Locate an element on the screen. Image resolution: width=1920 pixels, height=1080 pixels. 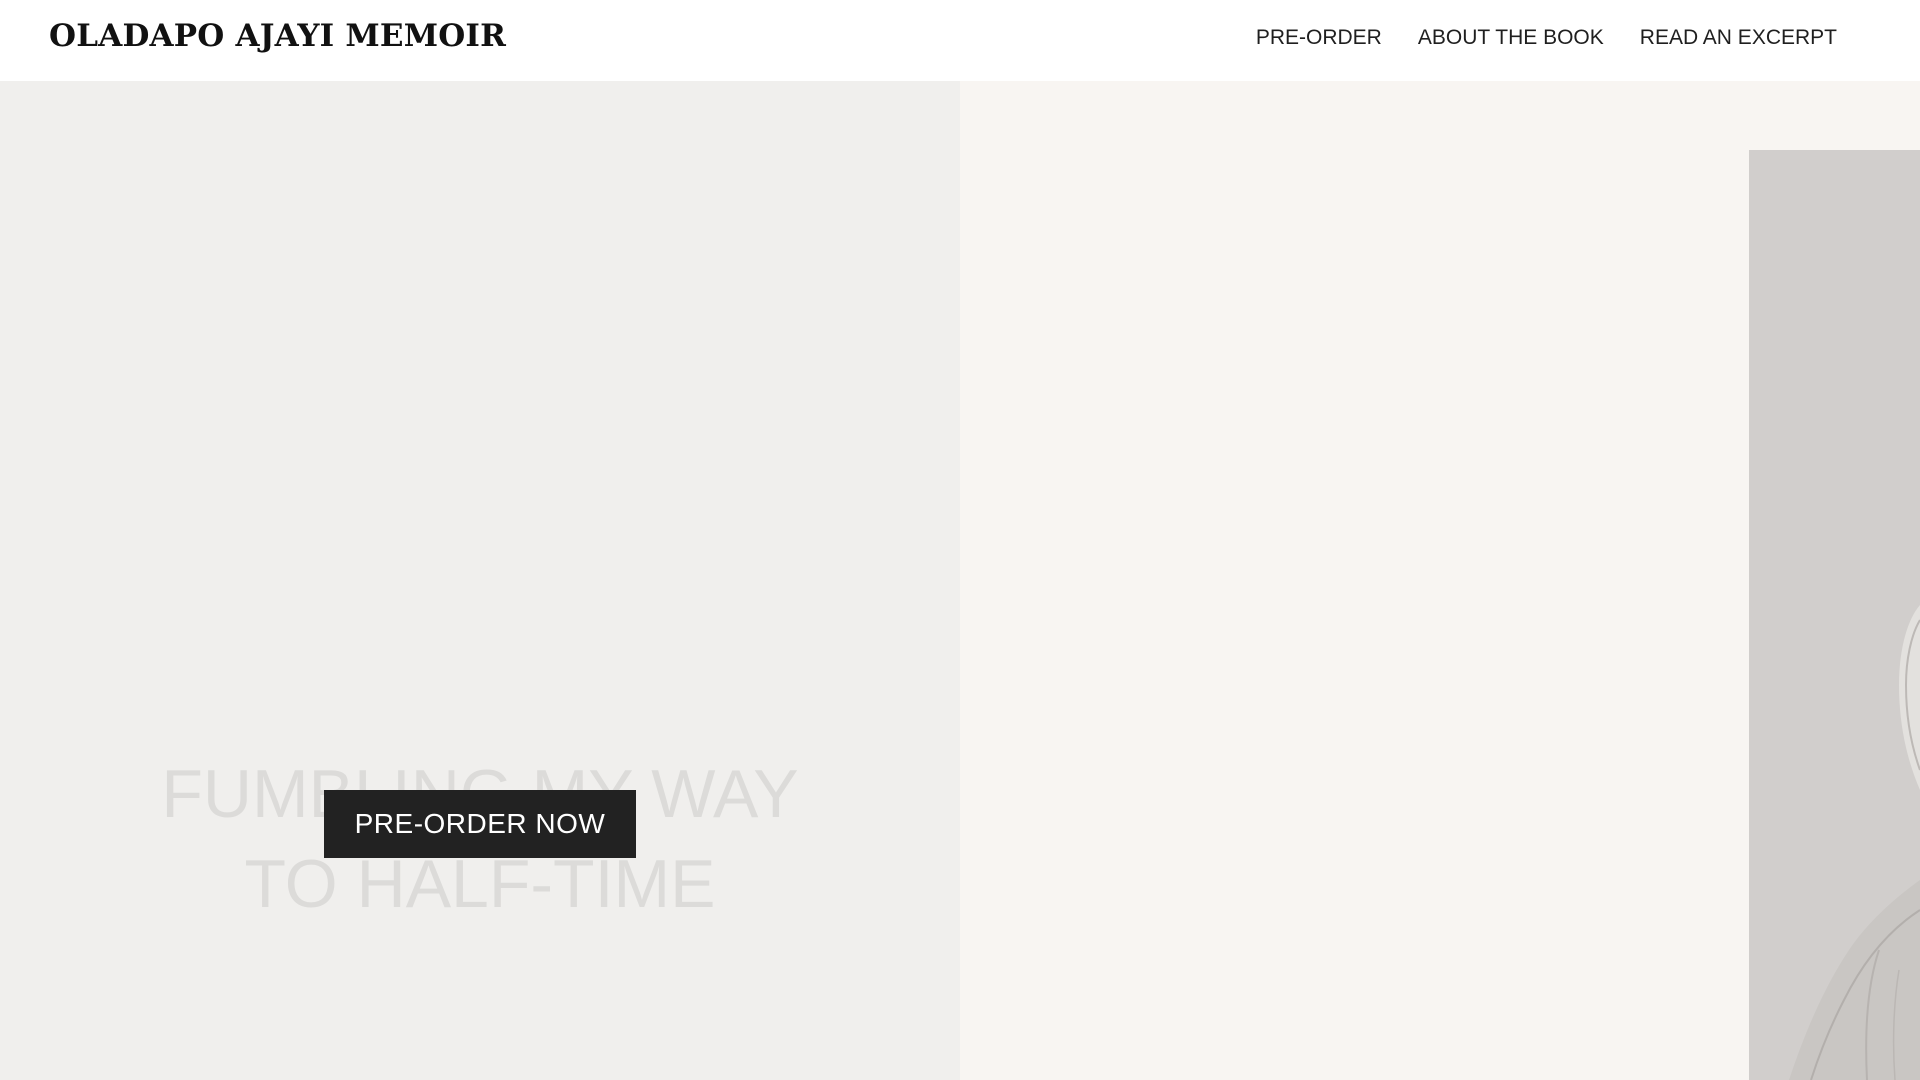
pre-order-now-button: PRE-ORDER NOW is located at coordinates (480, 824).